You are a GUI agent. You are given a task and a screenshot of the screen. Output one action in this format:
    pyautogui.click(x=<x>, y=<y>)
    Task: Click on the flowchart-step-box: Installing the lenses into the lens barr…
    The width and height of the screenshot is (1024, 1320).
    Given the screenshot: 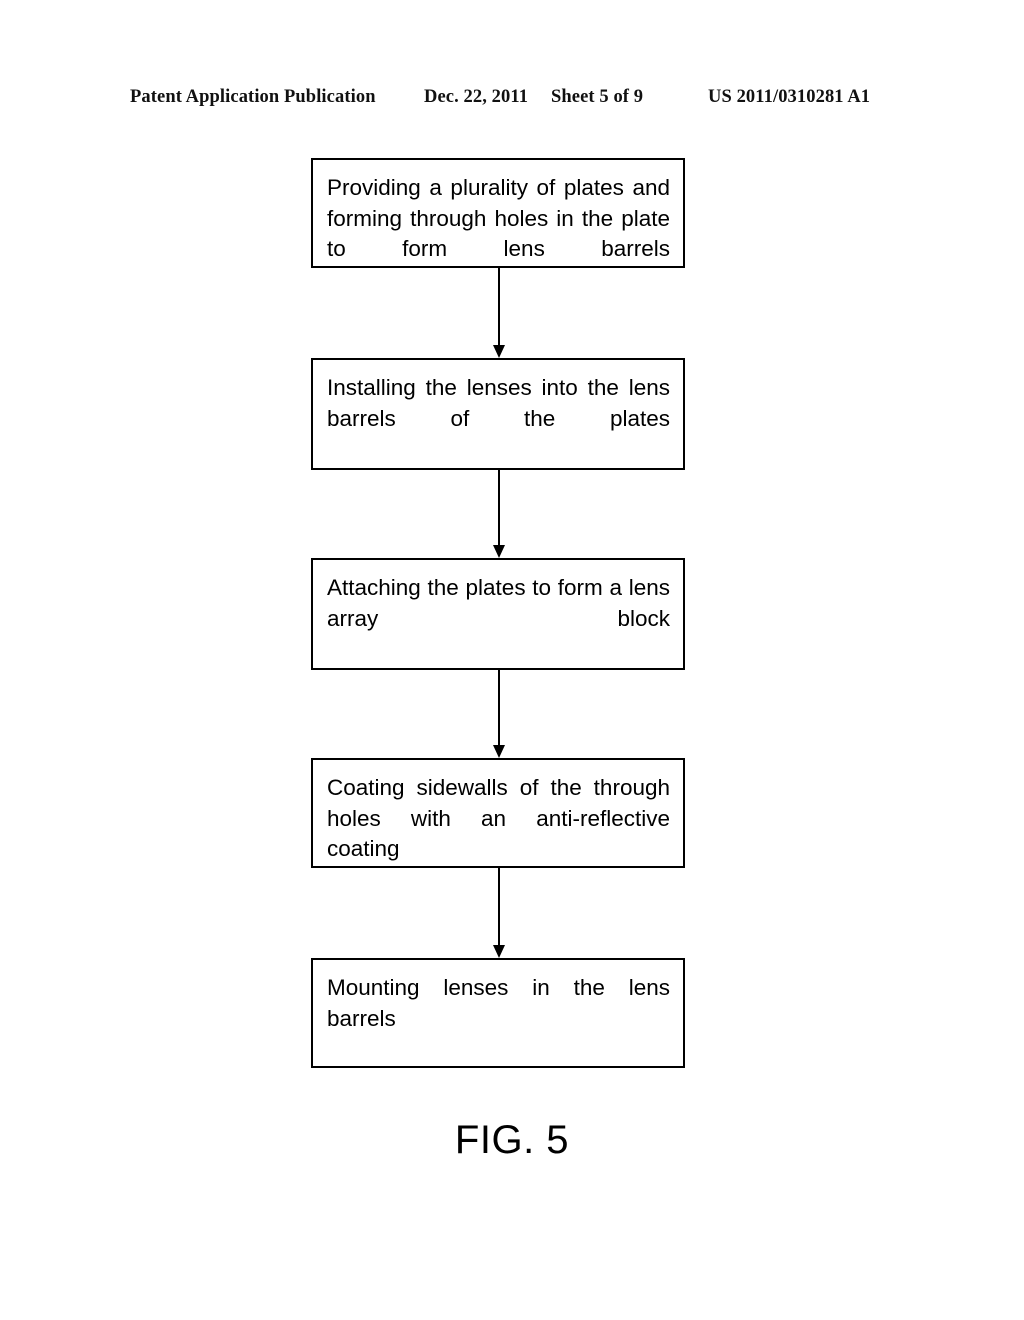 What is the action you would take?
    pyautogui.click(x=498, y=414)
    